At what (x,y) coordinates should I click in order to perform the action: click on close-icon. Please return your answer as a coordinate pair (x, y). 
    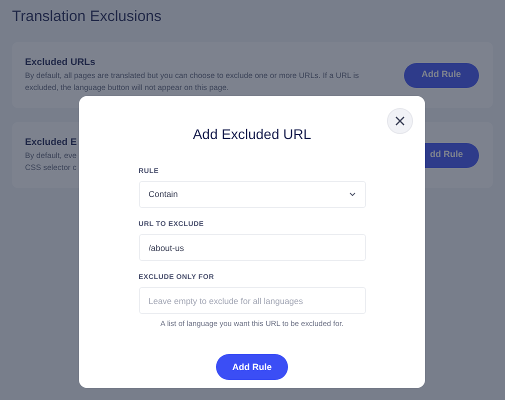
    Looking at the image, I should click on (400, 121).